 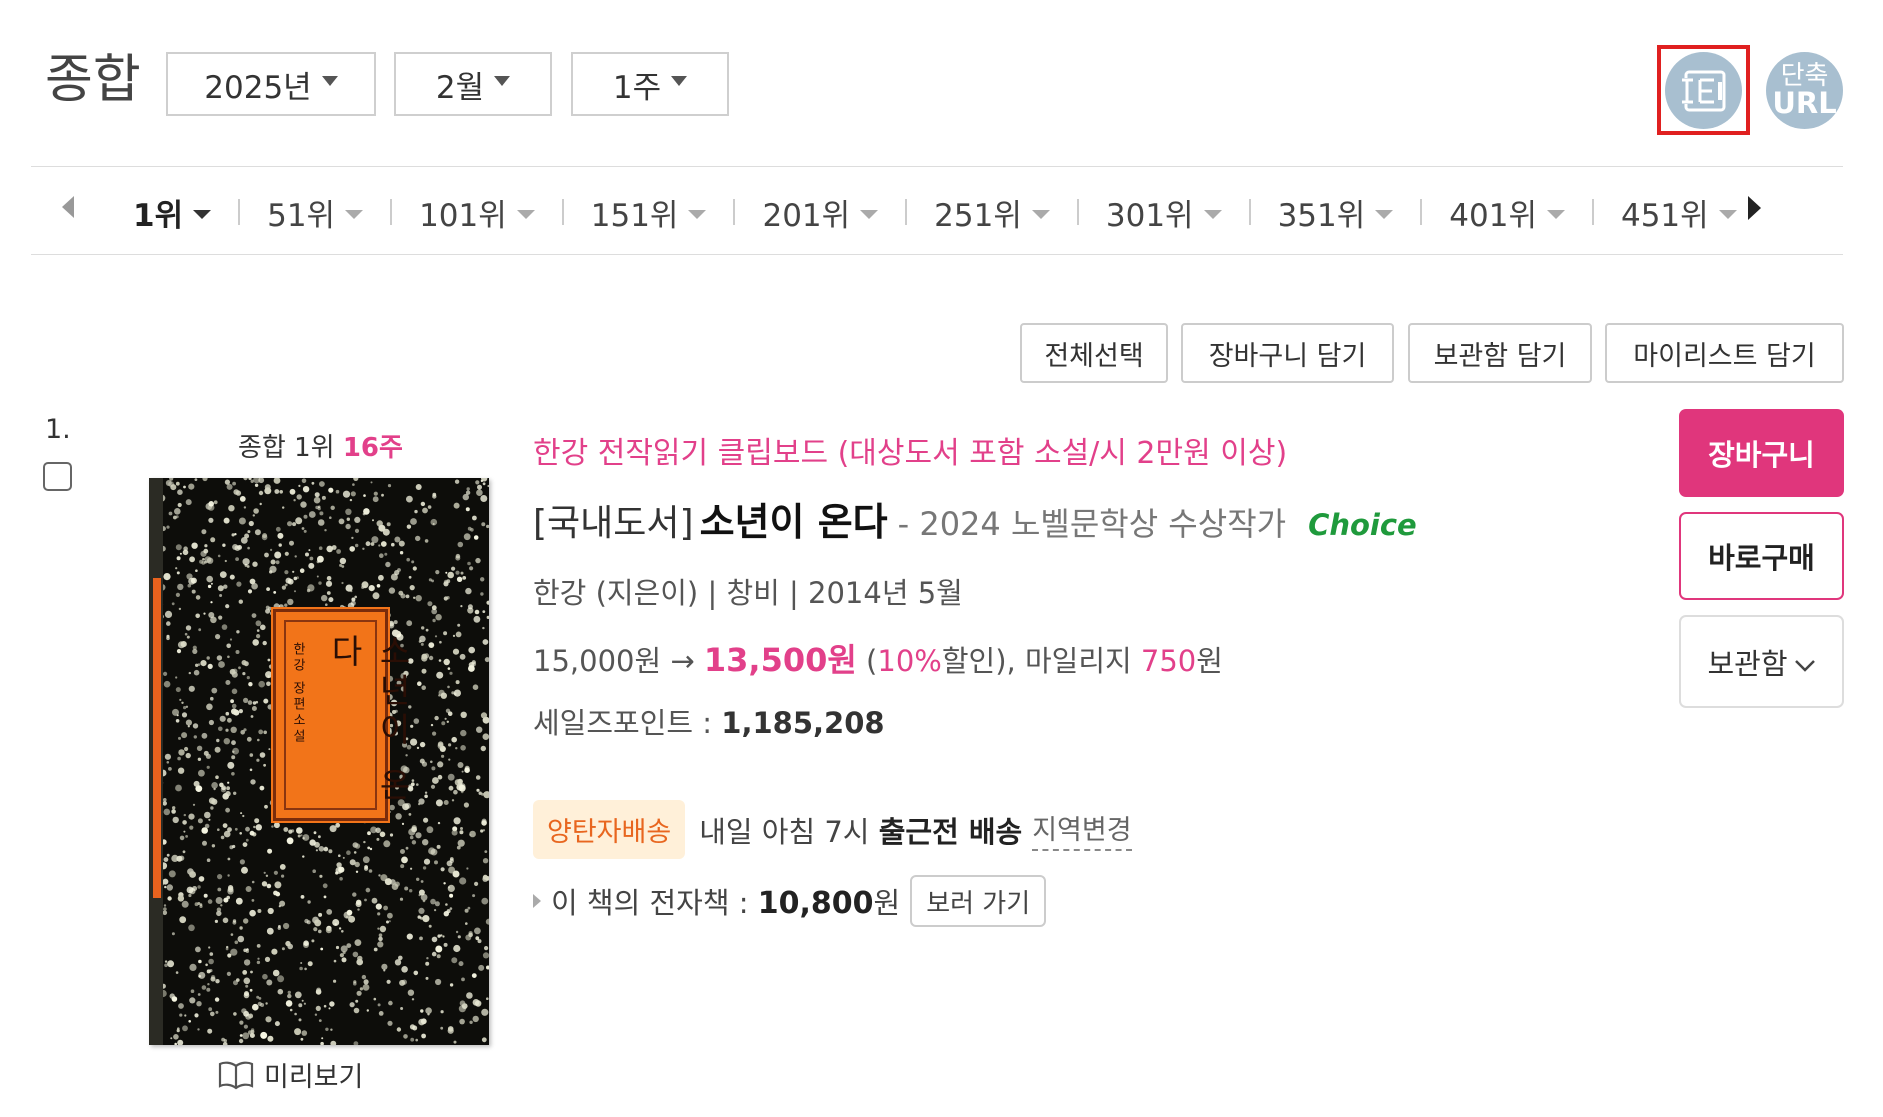 What do you see at coordinates (301, 215) in the screenshot?
I see `rank-range-label: 51위` at bounding box center [301, 215].